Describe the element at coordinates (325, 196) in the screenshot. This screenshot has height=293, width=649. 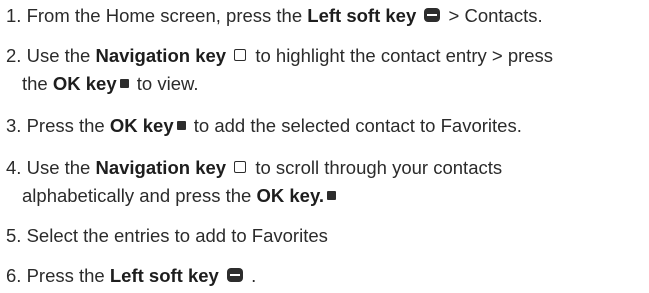
I see `step-continuation: alphabetically and press the OK key.` at that location.